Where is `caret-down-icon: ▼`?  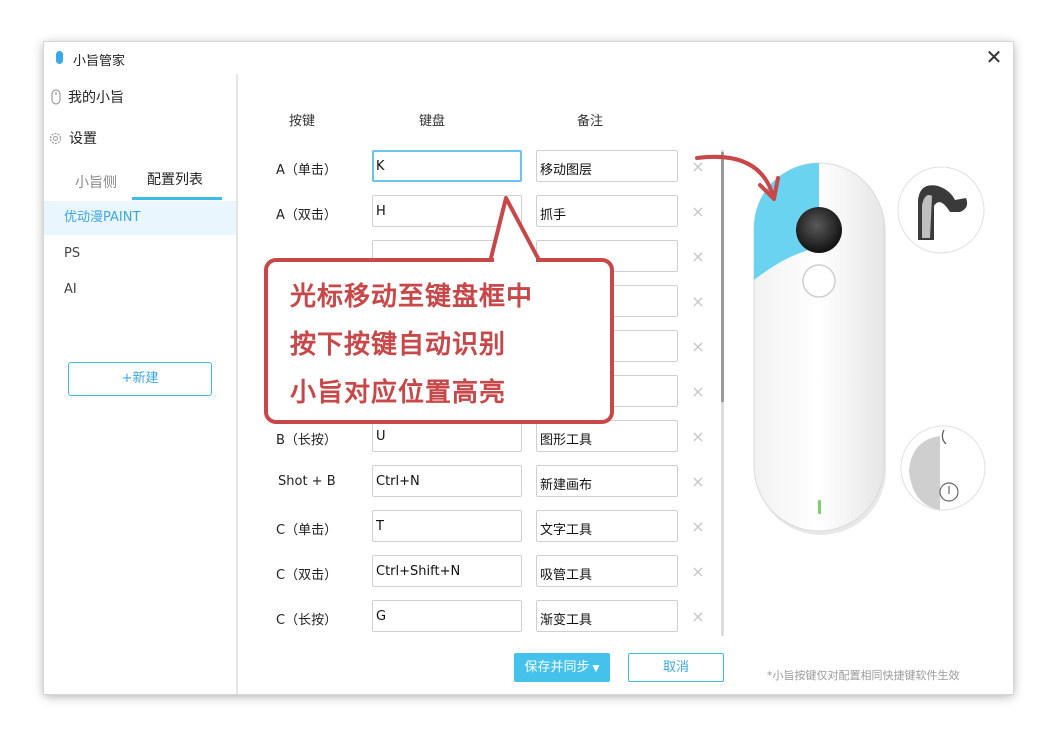
caret-down-icon: ▼ is located at coordinates (596, 669).